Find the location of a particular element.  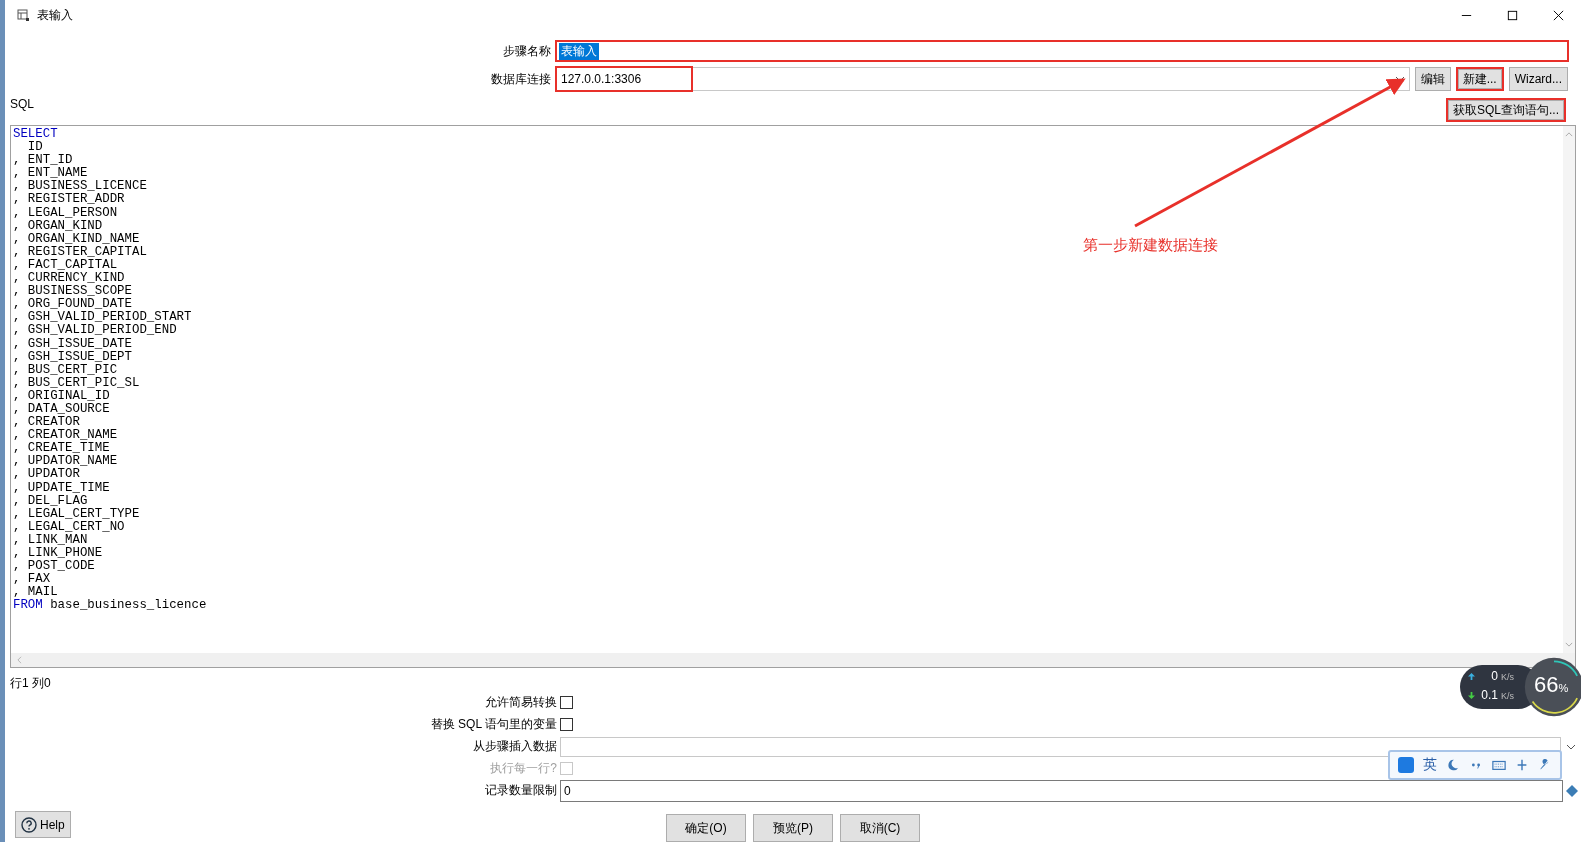

language-toggle: 英 is located at coordinates (1430, 765).